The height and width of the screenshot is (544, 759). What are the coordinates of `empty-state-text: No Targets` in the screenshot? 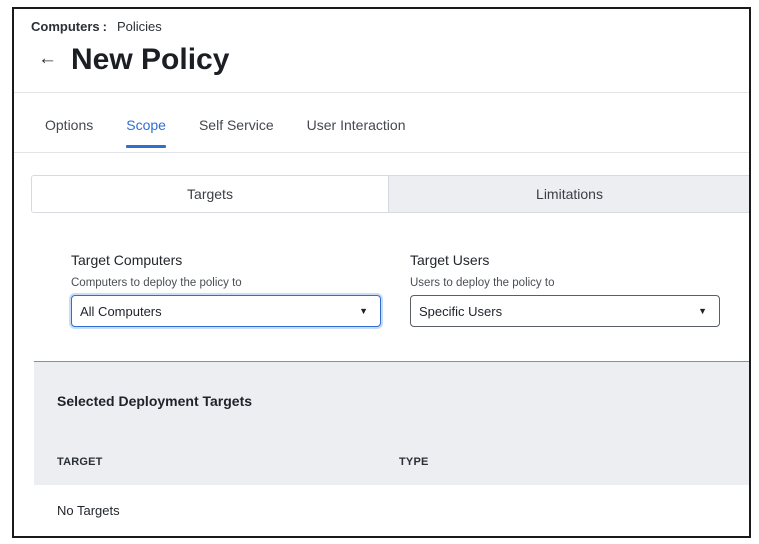 It's located at (88, 510).